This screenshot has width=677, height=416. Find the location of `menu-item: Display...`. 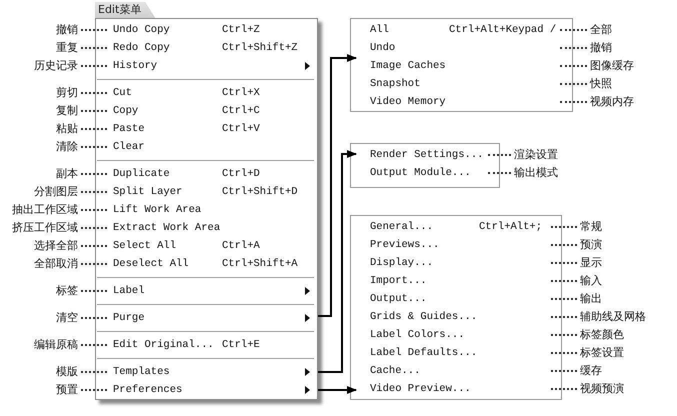

menu-item: Display... is located at coordinates (424, 263).